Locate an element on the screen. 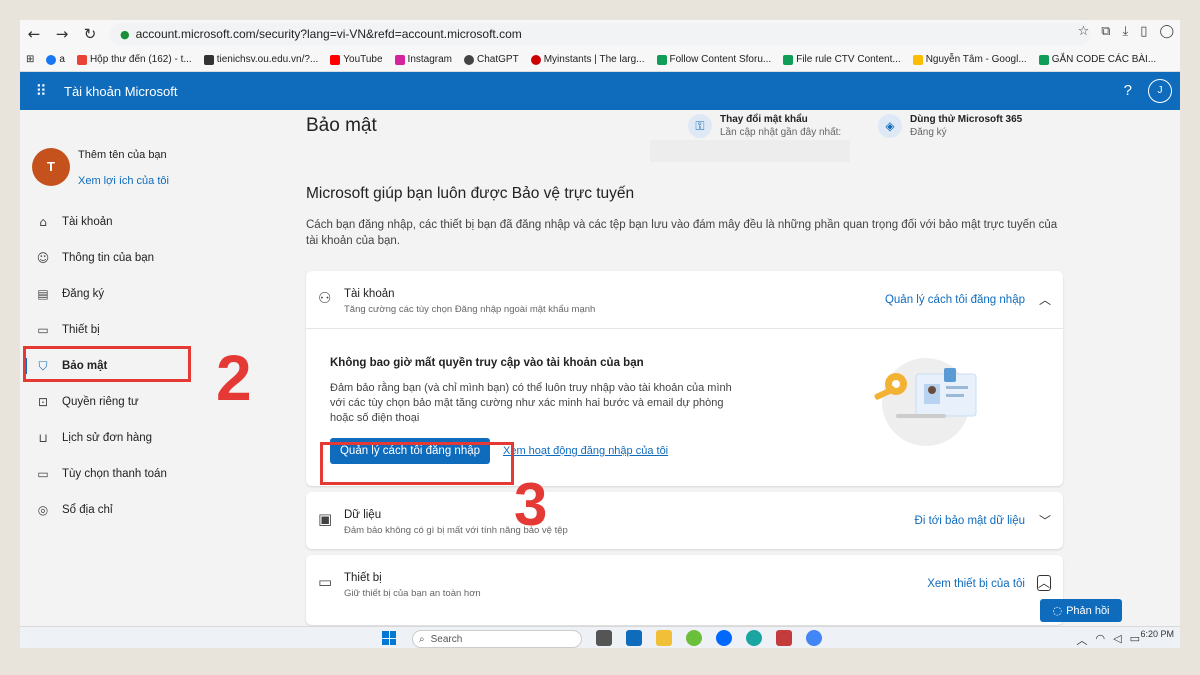 Image resolution: width=1200 pixels, height=675 pixels. sidebar-toggle-icon: ▯ is located at coordinates (1143, 31).